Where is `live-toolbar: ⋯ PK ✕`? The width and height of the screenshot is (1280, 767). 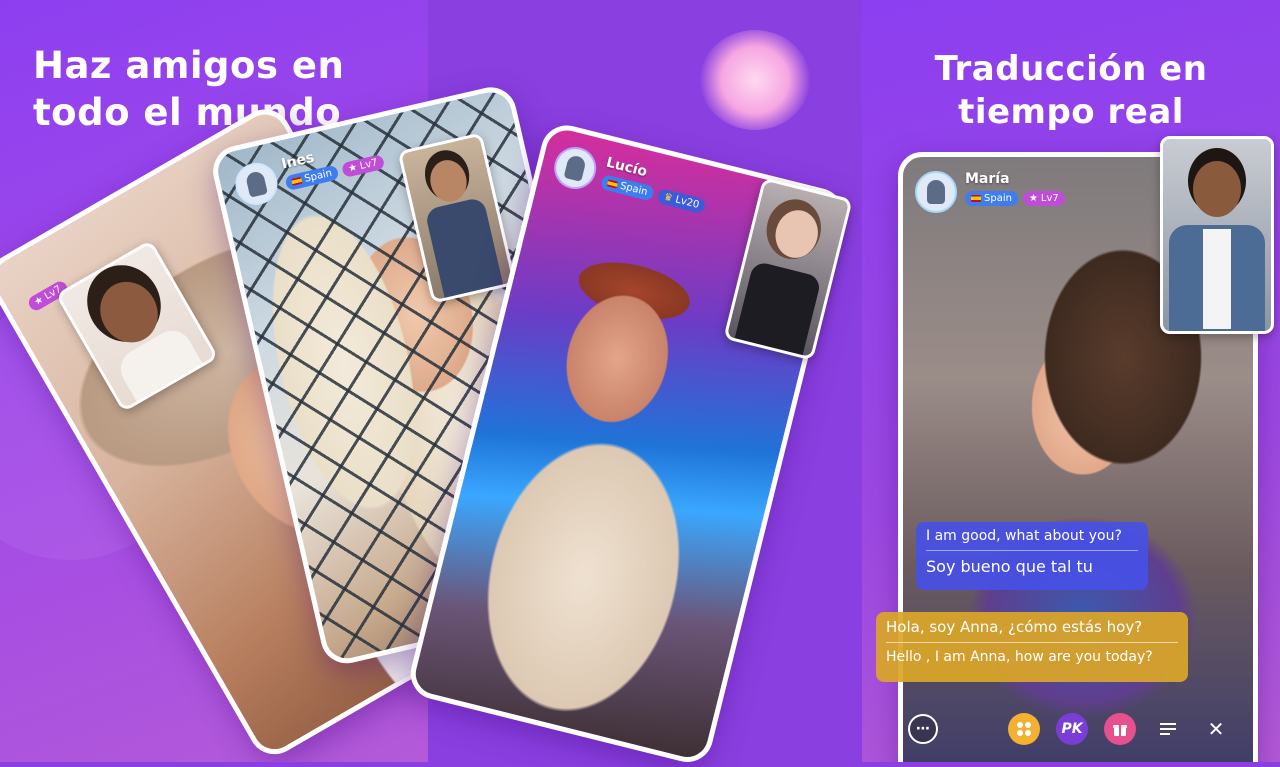 live-toolbar: ⋯ PK ✕ is located at coordinates (1086, 729).